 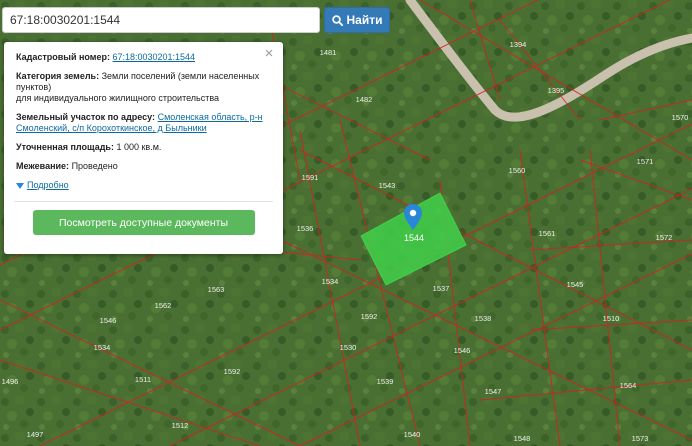 I want to click on cadastral-link: 67:18:0030201:1544, so click(x=153, y=57).